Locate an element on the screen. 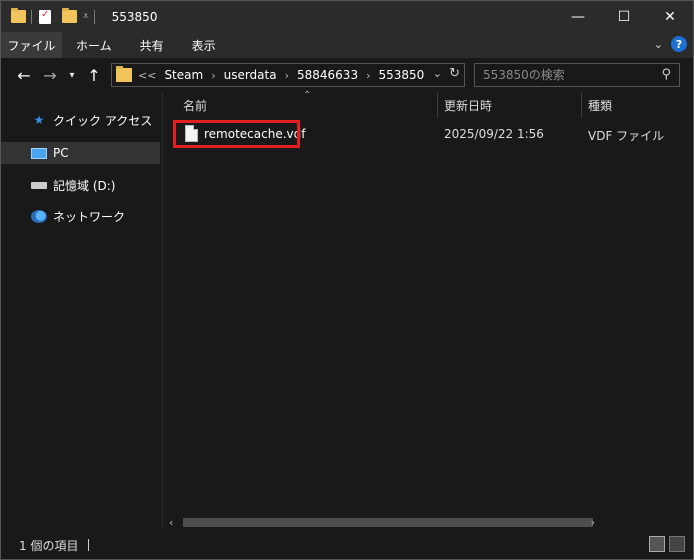 The width and height of the screenshot is (694, 560). tab-view: 表示 is located at coordinates (204, 45).